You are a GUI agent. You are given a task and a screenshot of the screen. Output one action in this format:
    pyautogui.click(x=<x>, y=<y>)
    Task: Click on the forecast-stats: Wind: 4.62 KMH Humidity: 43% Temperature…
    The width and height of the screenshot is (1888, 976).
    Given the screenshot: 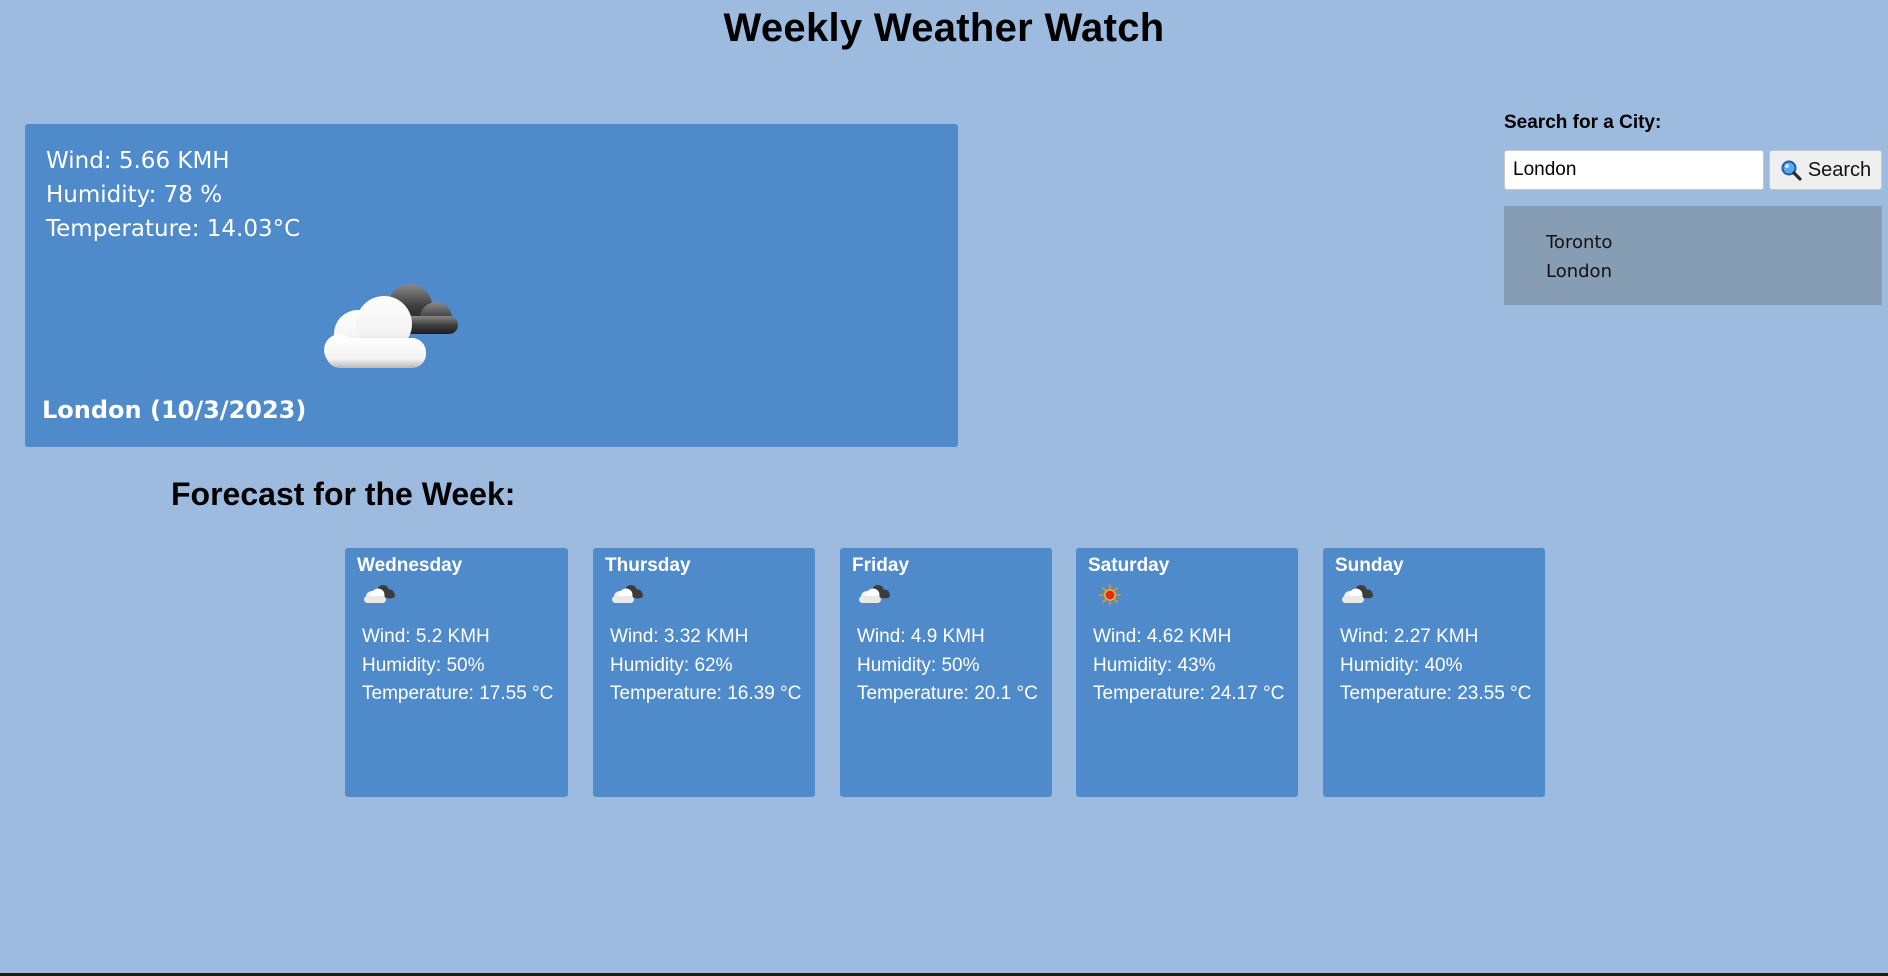 What is the action you would take?
    pyautogui.click(x=1191, y=663)
    